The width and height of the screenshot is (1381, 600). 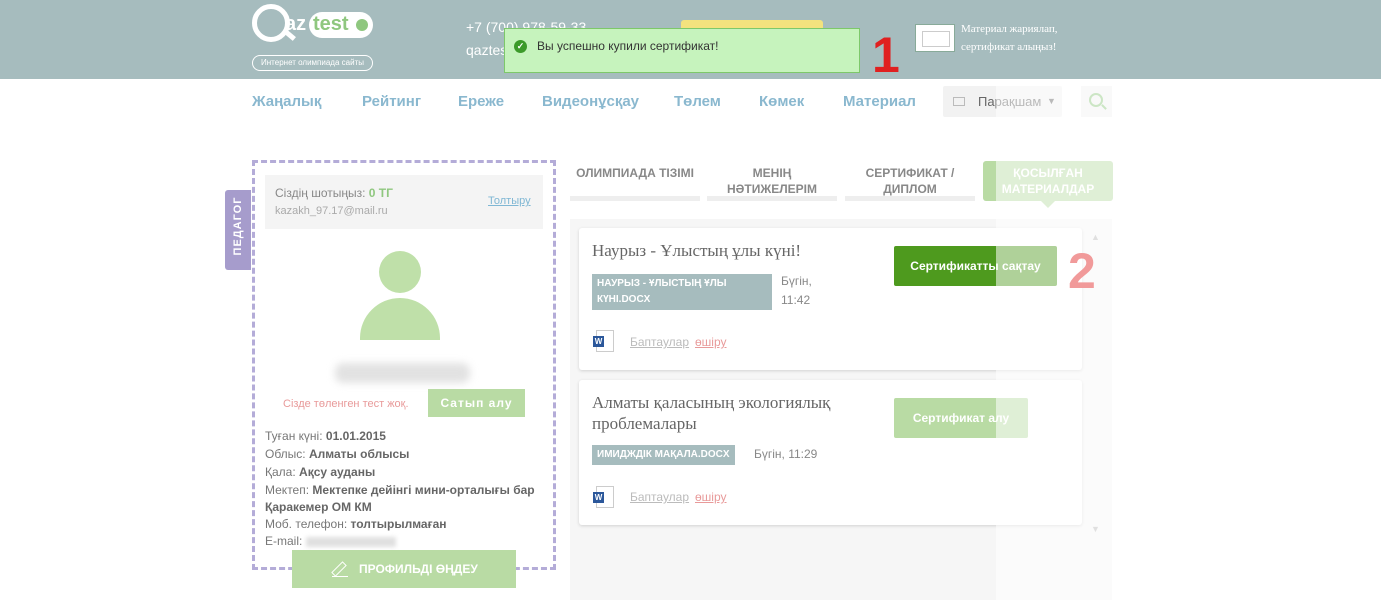 I want to click on logo-az: az, so click(x=296, y=24).